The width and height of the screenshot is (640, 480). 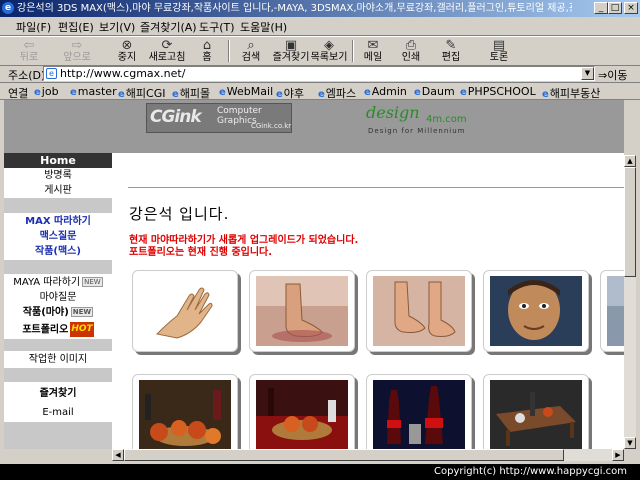 I want to click on face-image, so click(x=536, y=311).